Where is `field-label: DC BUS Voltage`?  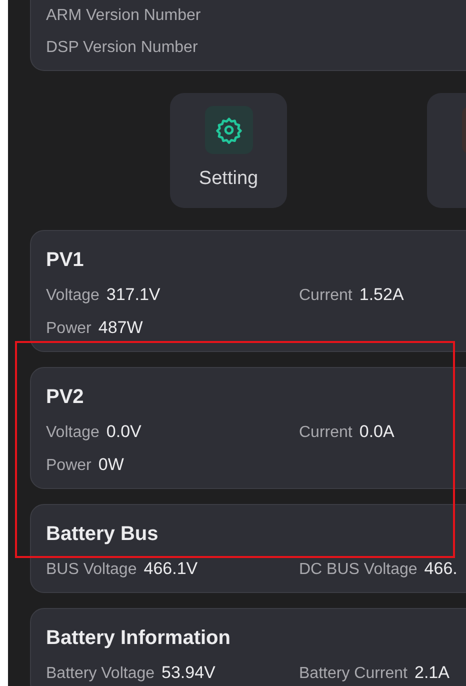 field-label: DC BUS Voltage is located at coordinates (358, 570).